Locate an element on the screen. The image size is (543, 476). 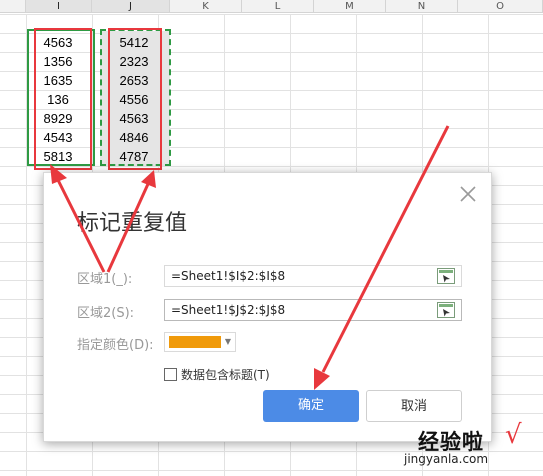
chevron-down-icon: ▼ is located at coordinates (227, 341).